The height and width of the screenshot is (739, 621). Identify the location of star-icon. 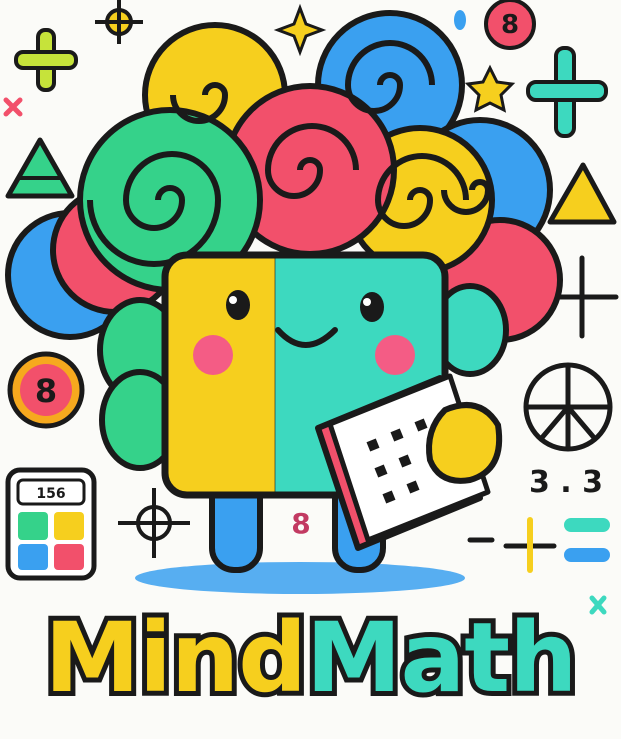
(490, 88).